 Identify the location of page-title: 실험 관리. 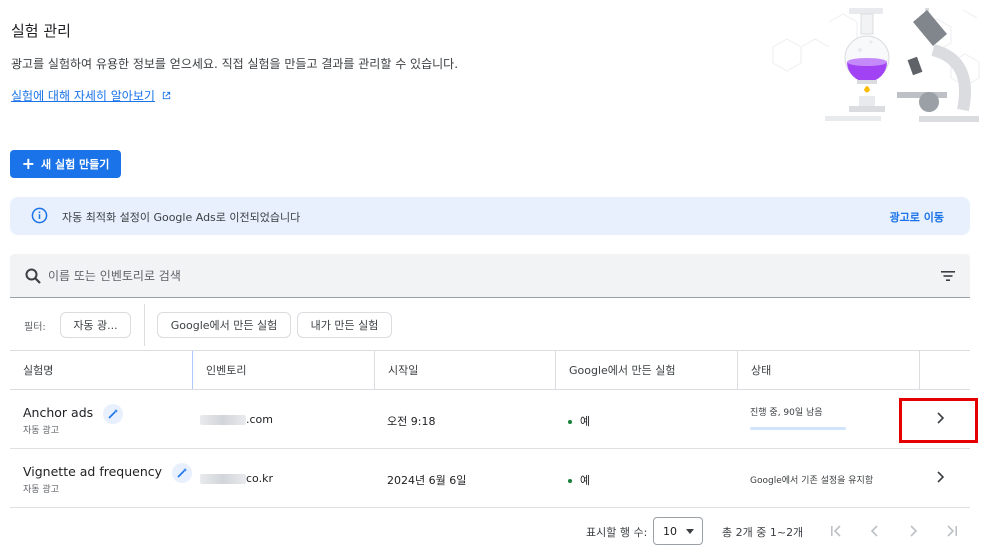
(41, 31).